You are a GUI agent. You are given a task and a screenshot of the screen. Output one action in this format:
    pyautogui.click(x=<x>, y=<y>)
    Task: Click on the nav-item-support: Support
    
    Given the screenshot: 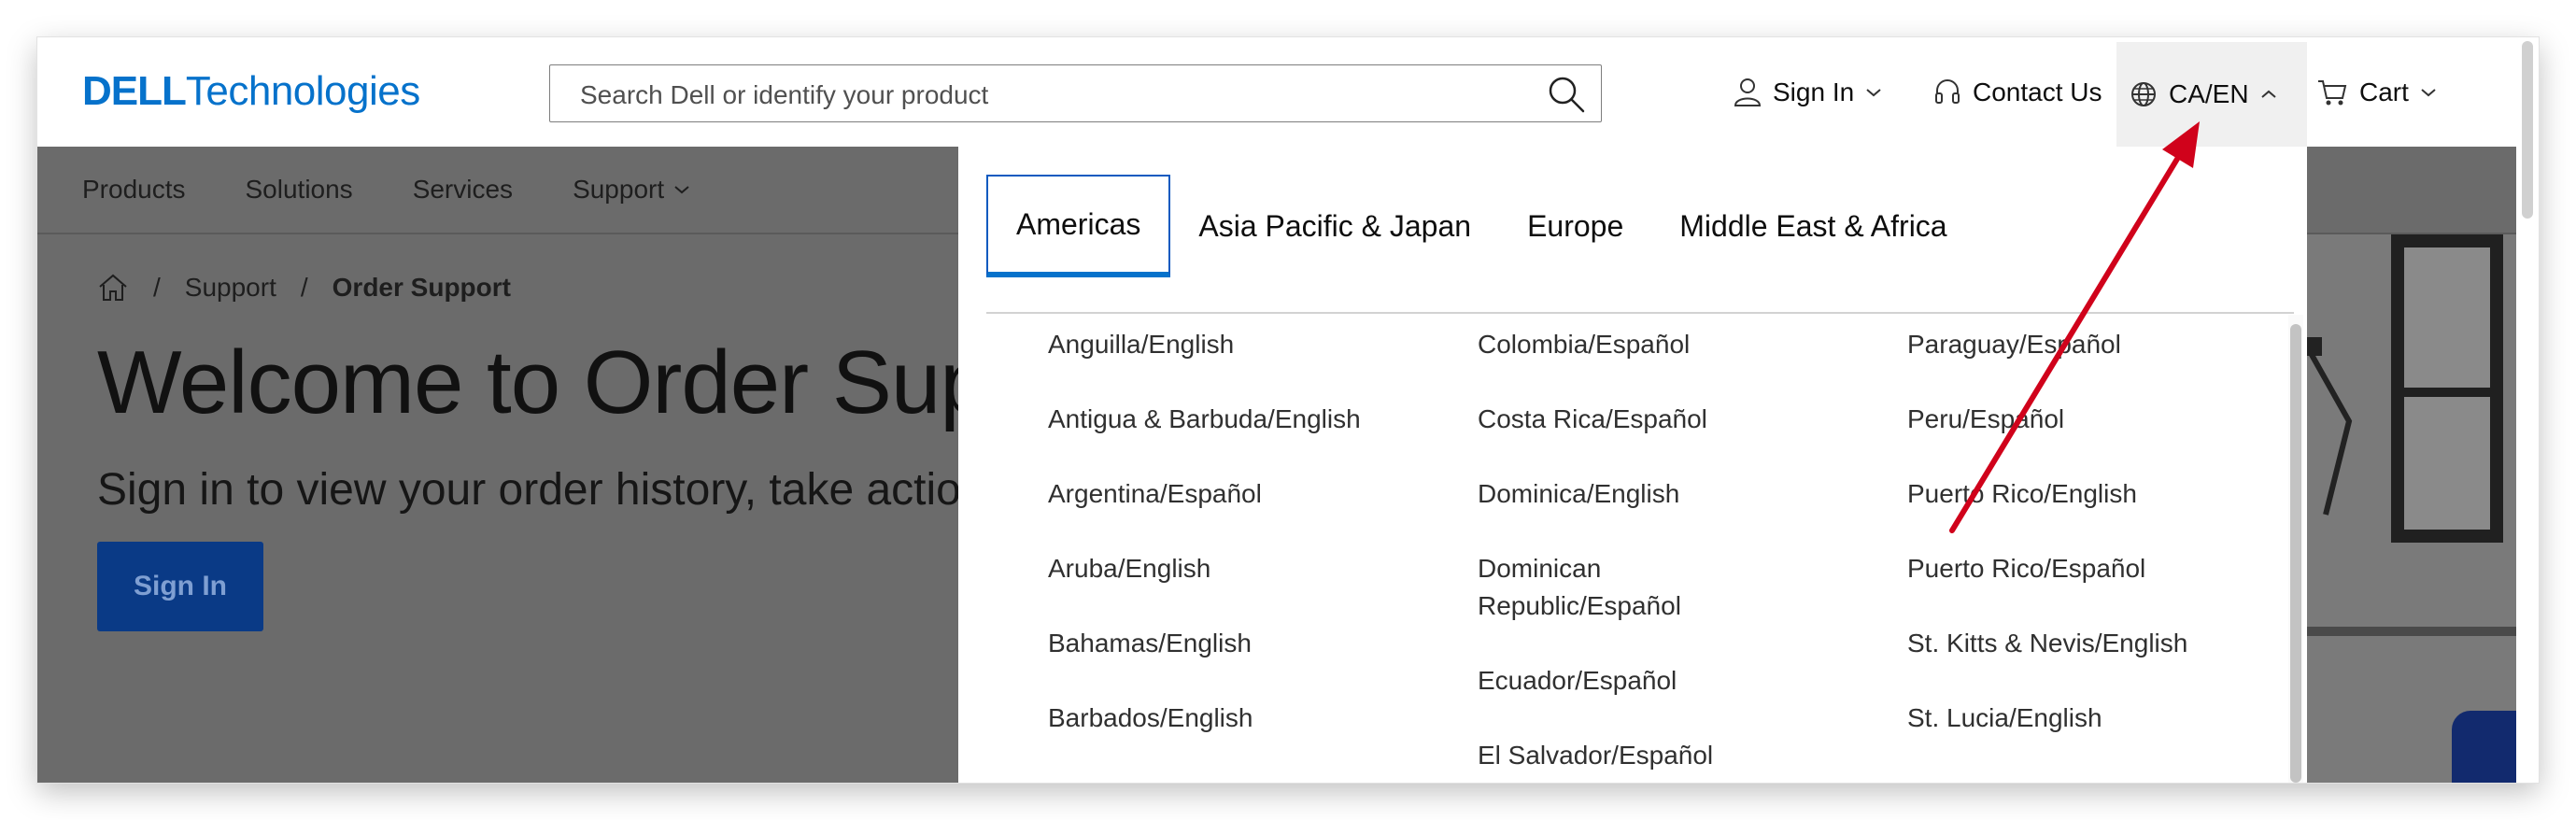 What is the action you would take?
    pyautogui.click(x=631, y=190)
    